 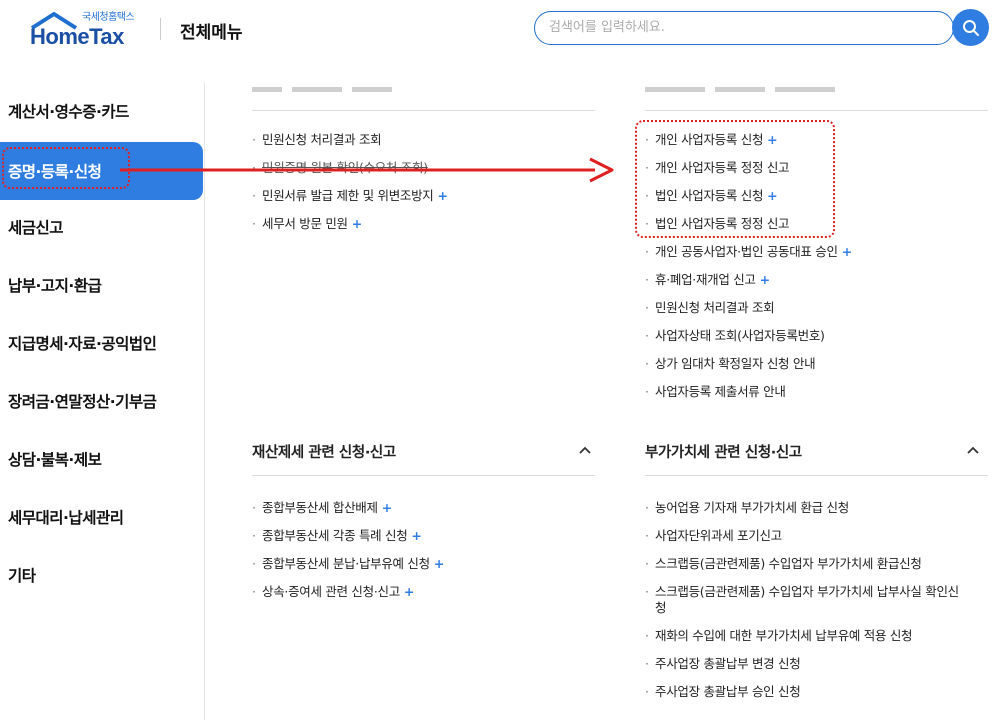 What do you see at coordinates (324, 452) in the screenshot?
I see `section-title: 재산제세 관련 신청·신고` at bounding box center [324, 452].